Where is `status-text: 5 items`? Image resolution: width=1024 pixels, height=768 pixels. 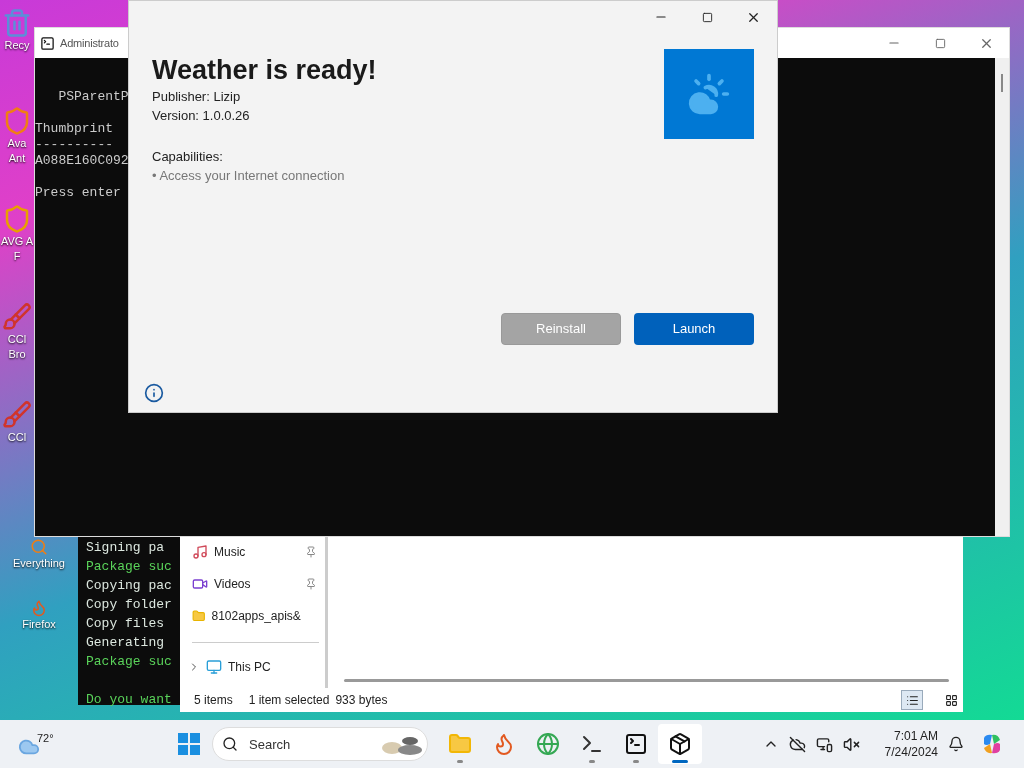 status-text: 5 items is located at coordinates (213, 700).